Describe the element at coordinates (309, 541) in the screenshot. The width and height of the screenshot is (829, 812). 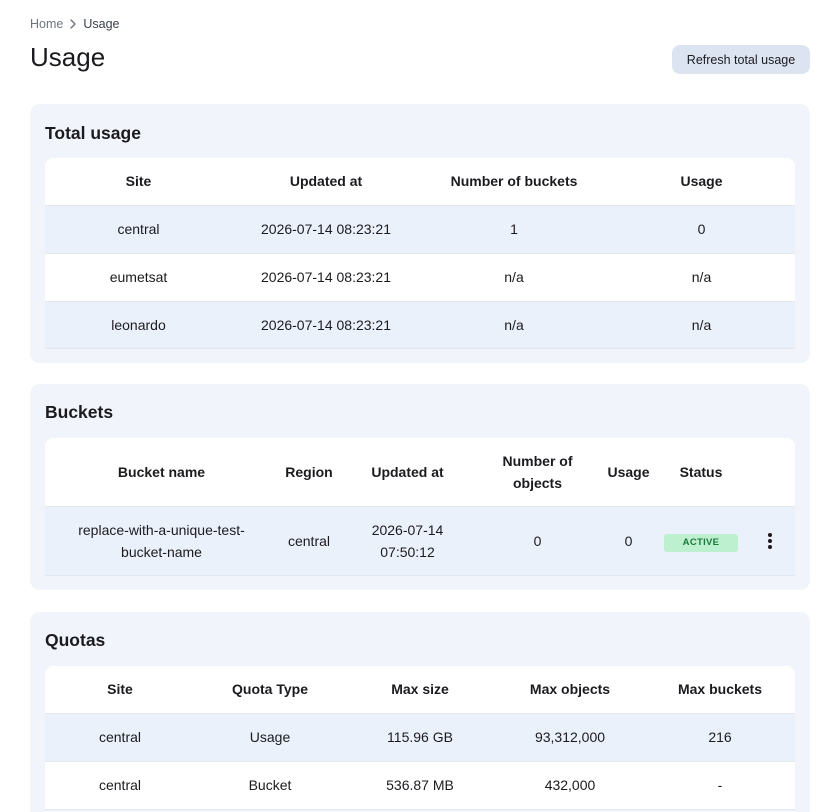
I see `cell-region: central` at that location.